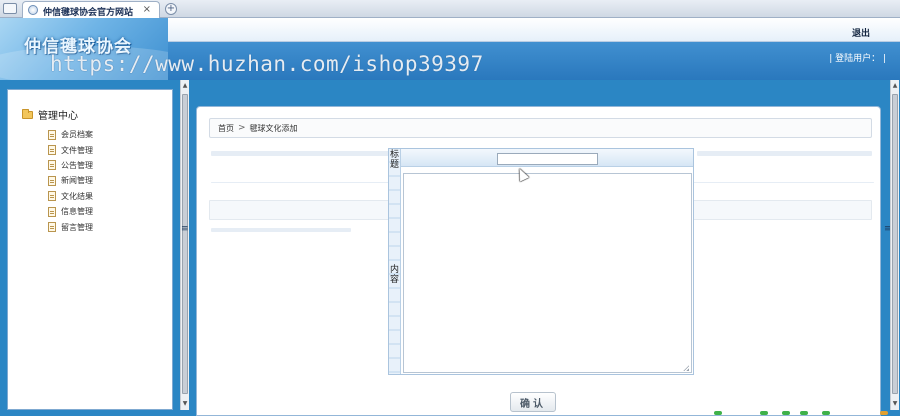 This screenshot has height=416, width=900. Describe the element at coordinates (857, 59) in the screenshot. I see `logged-in-user-label: | 登陆用户： |` at that location.